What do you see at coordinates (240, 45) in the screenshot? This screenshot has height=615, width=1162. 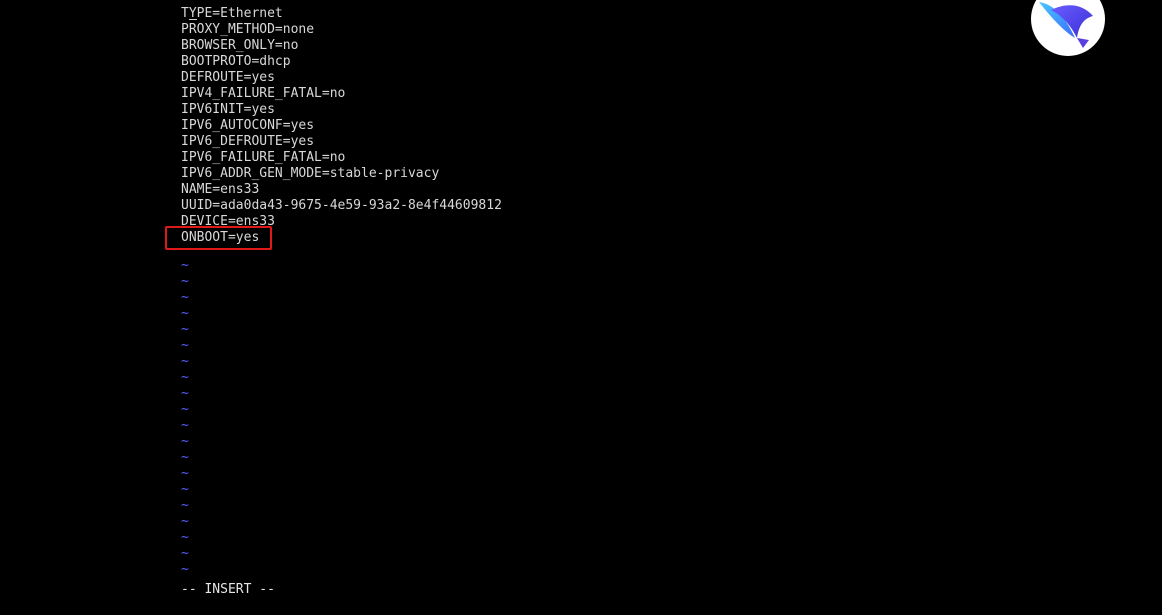 I see `config-line-browser-only: BROWSER_ONLY=no` at bounding box center [240, 45].